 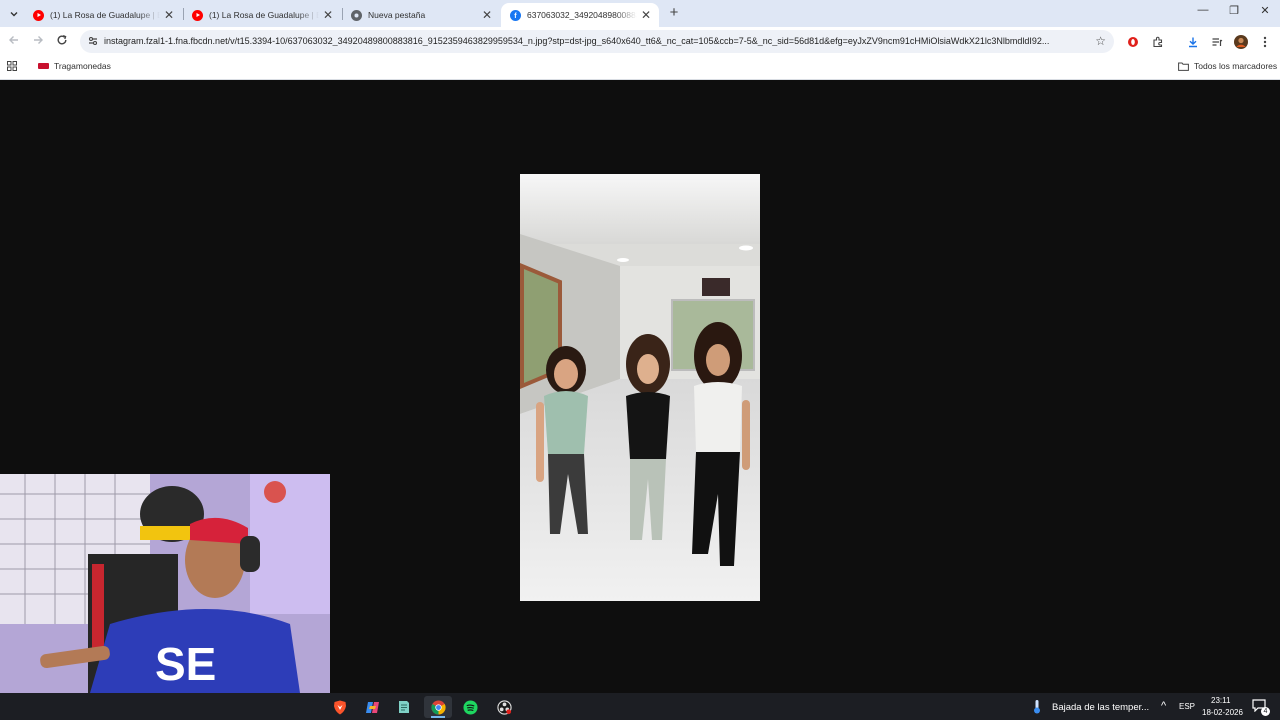 What do you see at coordinates (1100, 41) in the screenshot?
I see `bookmark-star-icon: ☆` at bounding box center [1100, 41].